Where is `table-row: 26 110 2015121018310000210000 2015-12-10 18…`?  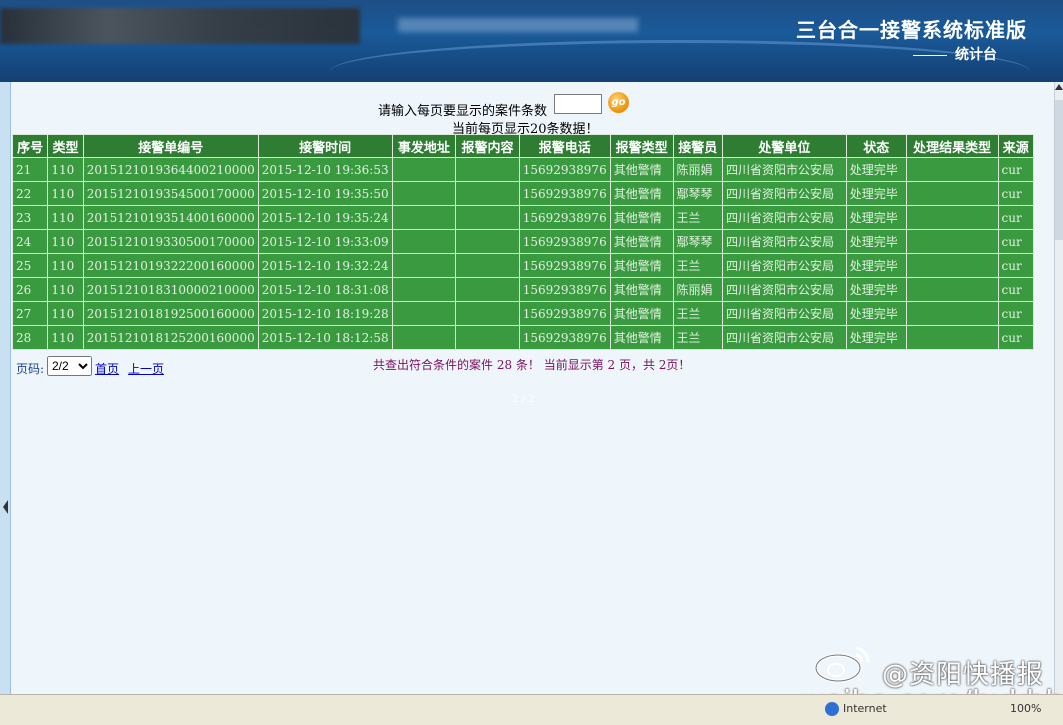
table-row: 26 110 2015121018310000210000 2015-12-10 18… is located at coordinates (523, 289).